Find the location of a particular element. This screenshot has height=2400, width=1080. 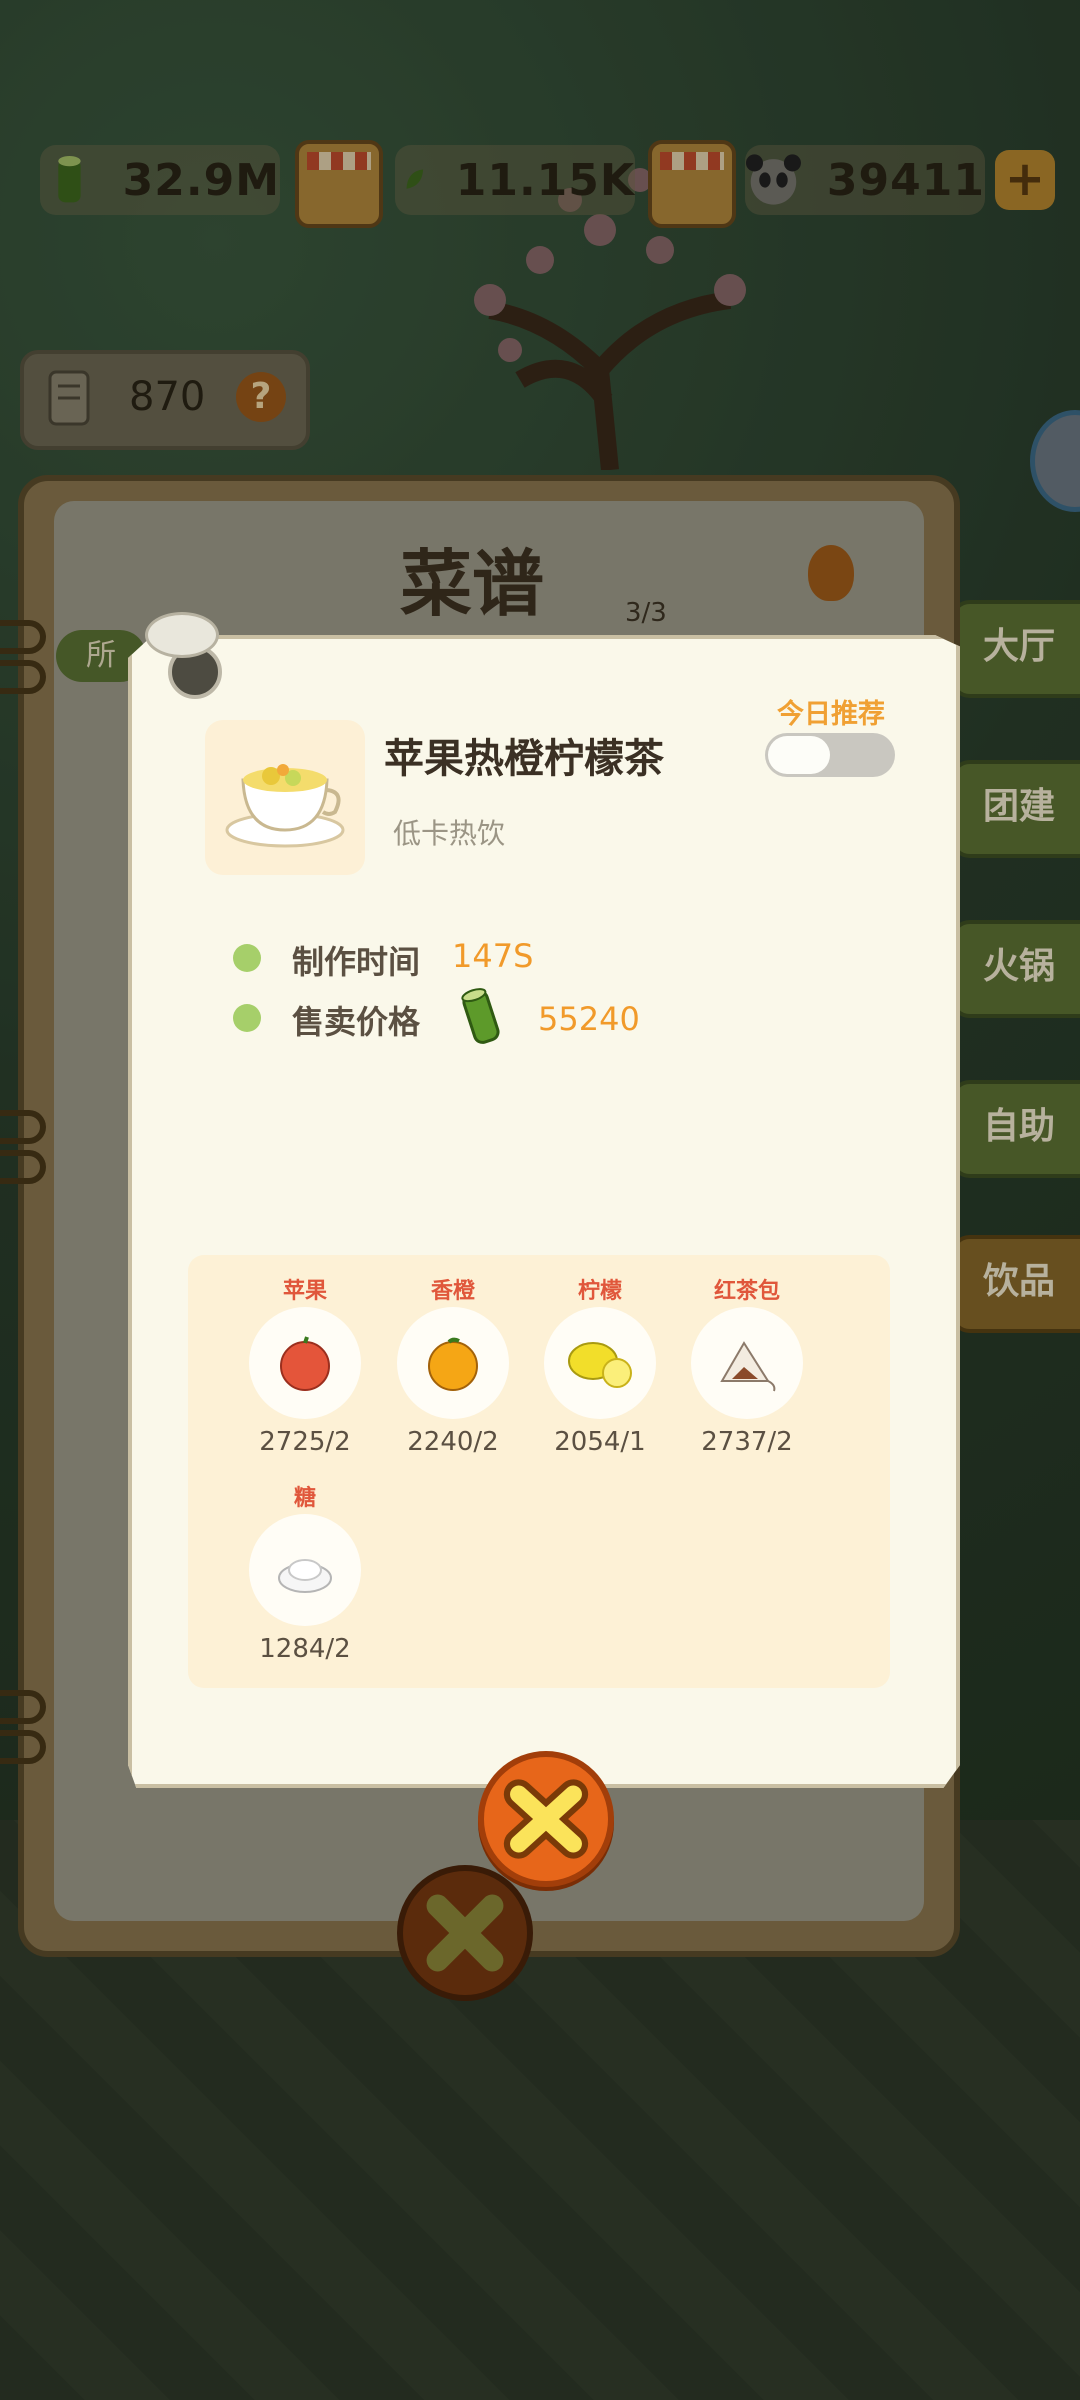

dish-name: 苹果热橙柠檬茶 is located at coordinates (524, 759).